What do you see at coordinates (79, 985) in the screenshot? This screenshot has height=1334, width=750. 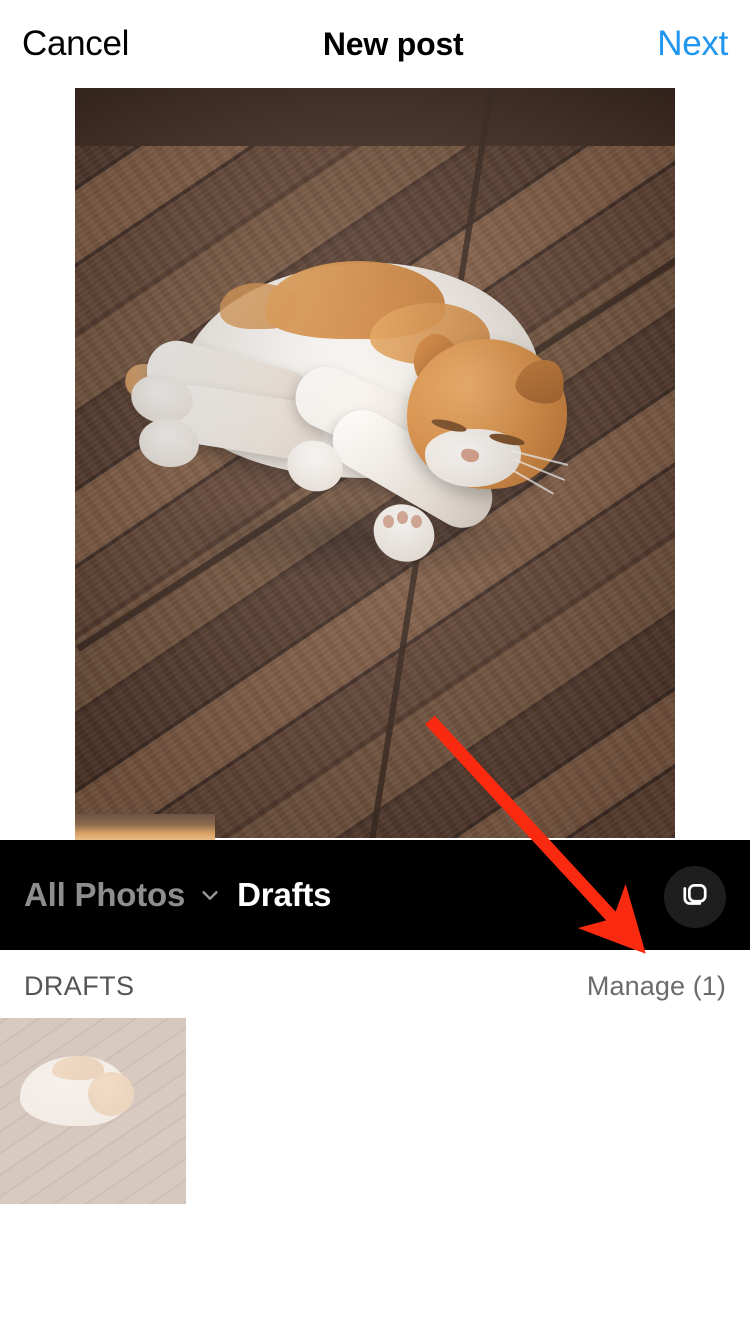 I see `drafts-section-label: DRAFTS` at bounding box center [79, 985].